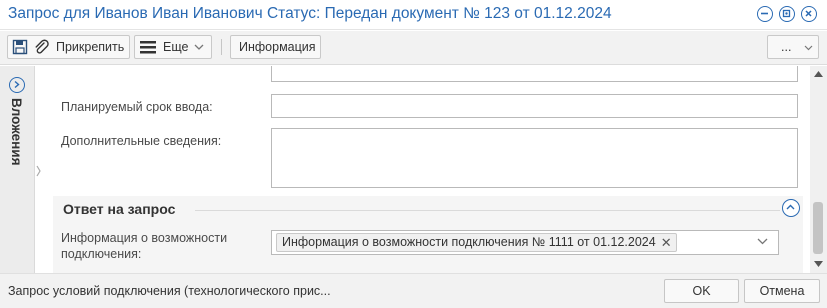  What do you see at coordinates (487, 210) in the screenshot?
I see `section-divider` at bounding box center [487, 210].